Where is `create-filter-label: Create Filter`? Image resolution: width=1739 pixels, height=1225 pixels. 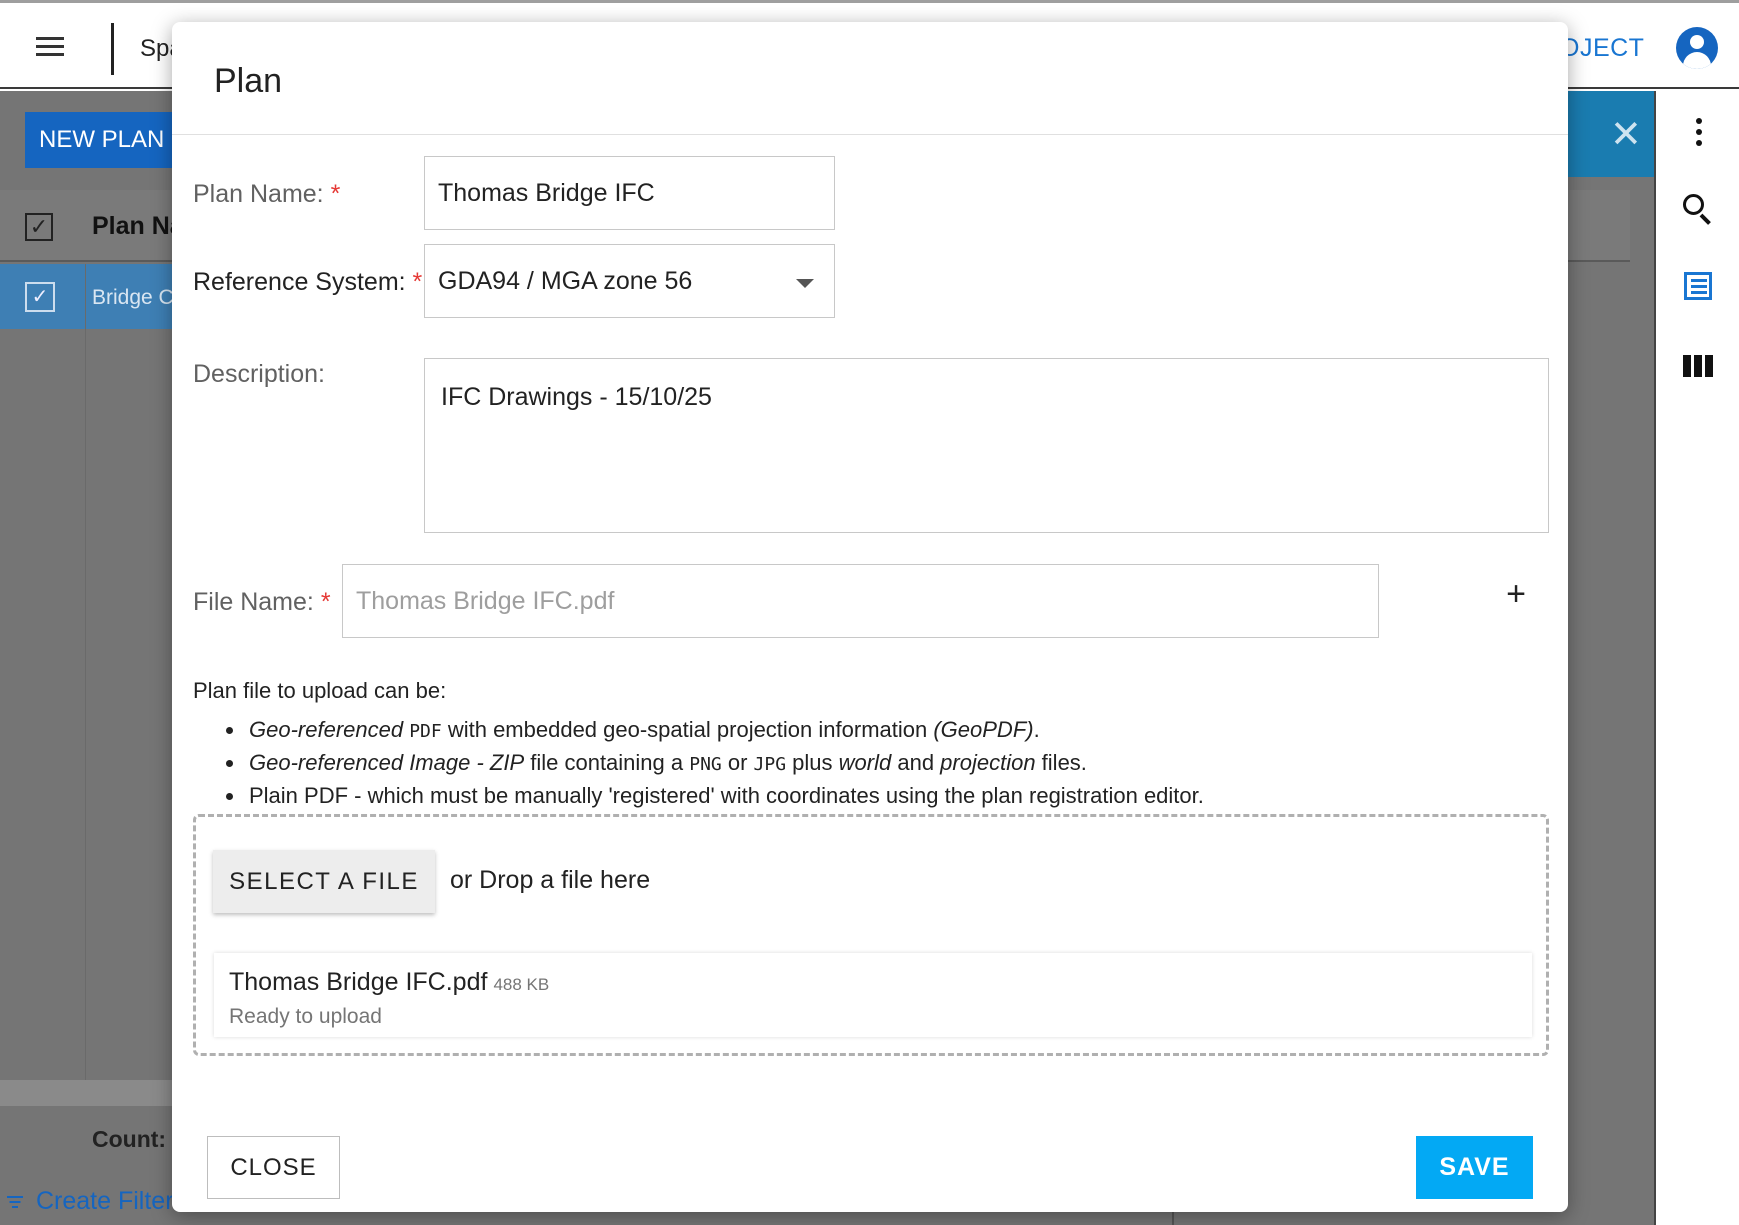 create-filter-label: Create Filter is located at coordinates (105, 1201).